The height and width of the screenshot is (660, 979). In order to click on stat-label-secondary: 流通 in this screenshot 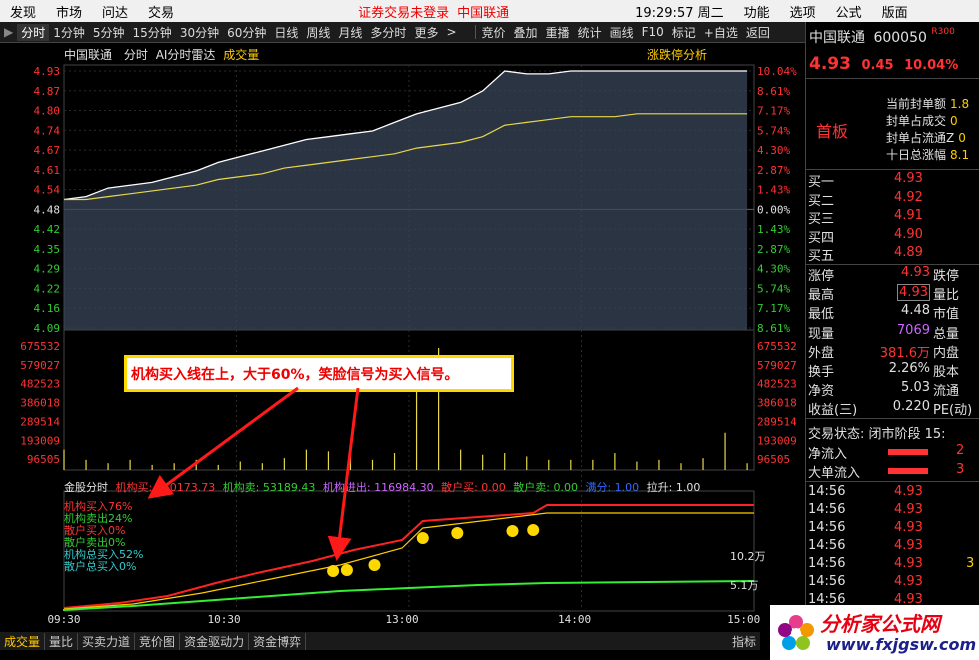, I will do `click(946, 392)`.